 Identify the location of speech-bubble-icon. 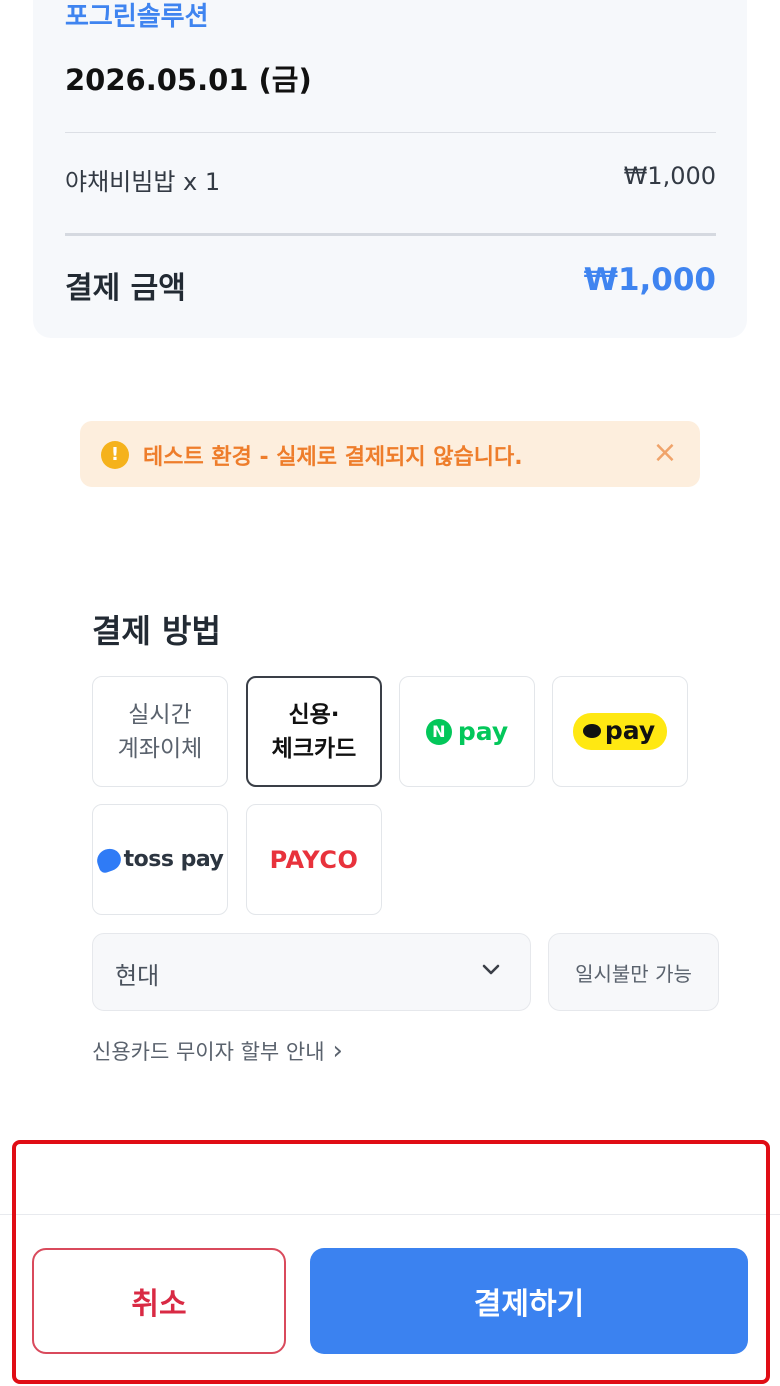
(591, 730).